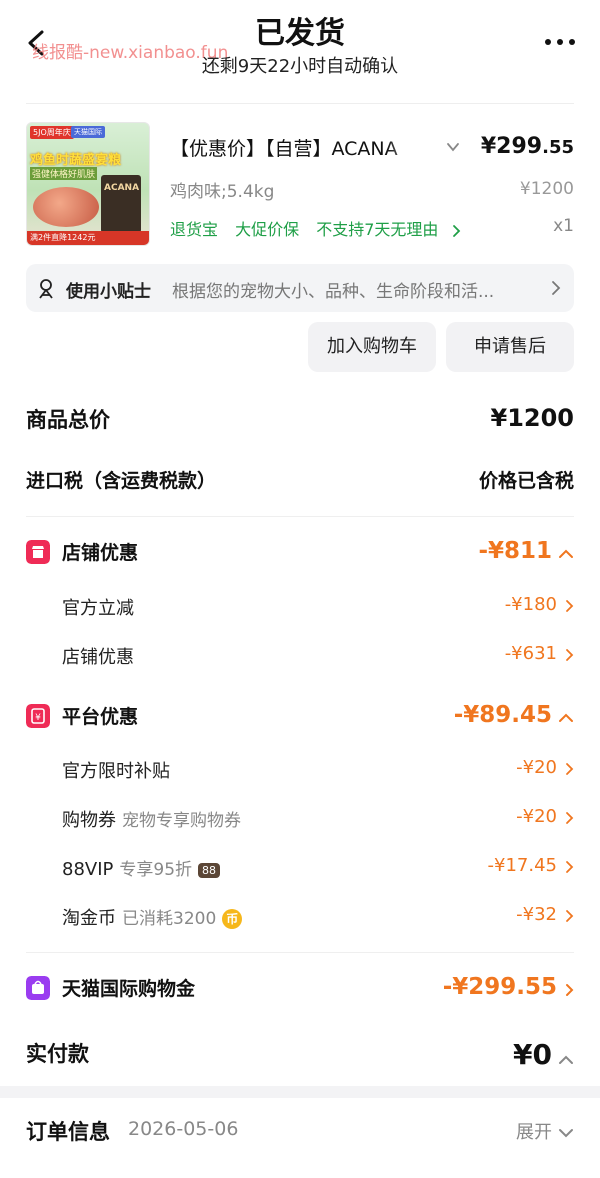 The width and height of the screenshot is (600, 1178). What do you see at coordinates (129, 989) in the screenshot?
I see `tmall-gold-label: 天猫国际购物金` at bounding box center [129, 989].